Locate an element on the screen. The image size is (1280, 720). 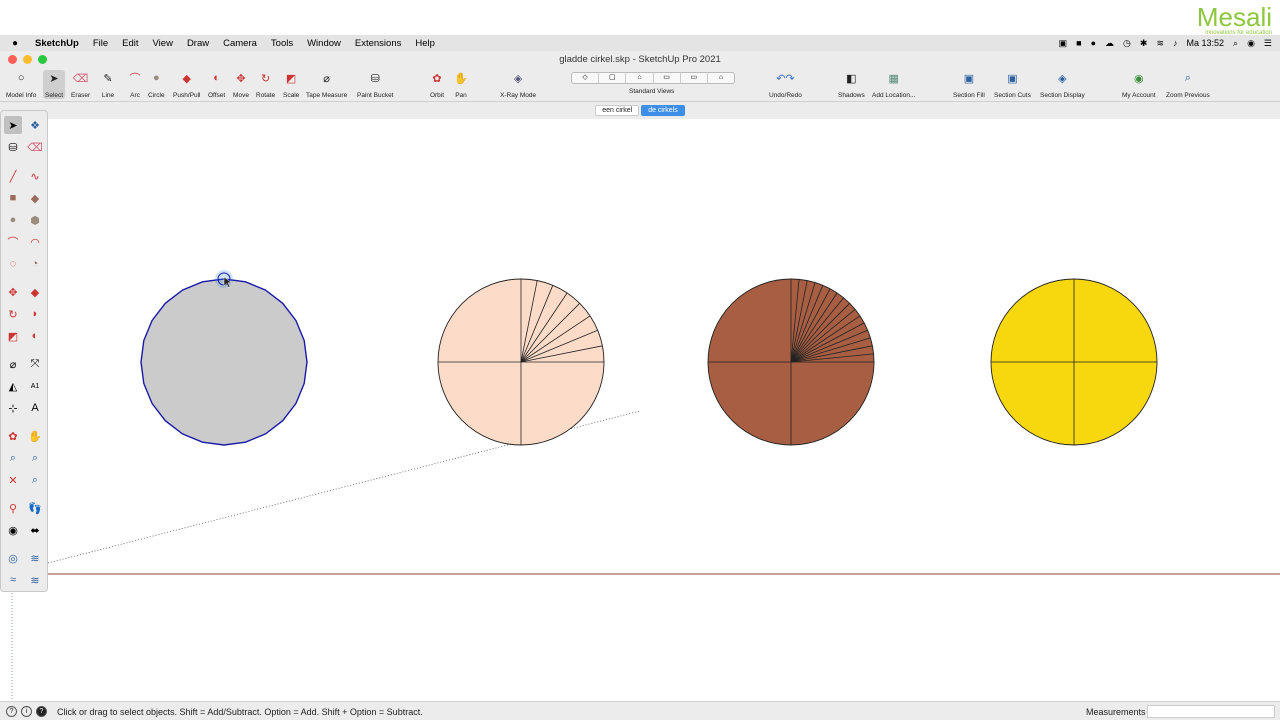
circle-1-group is located at coordinates (224, 358).